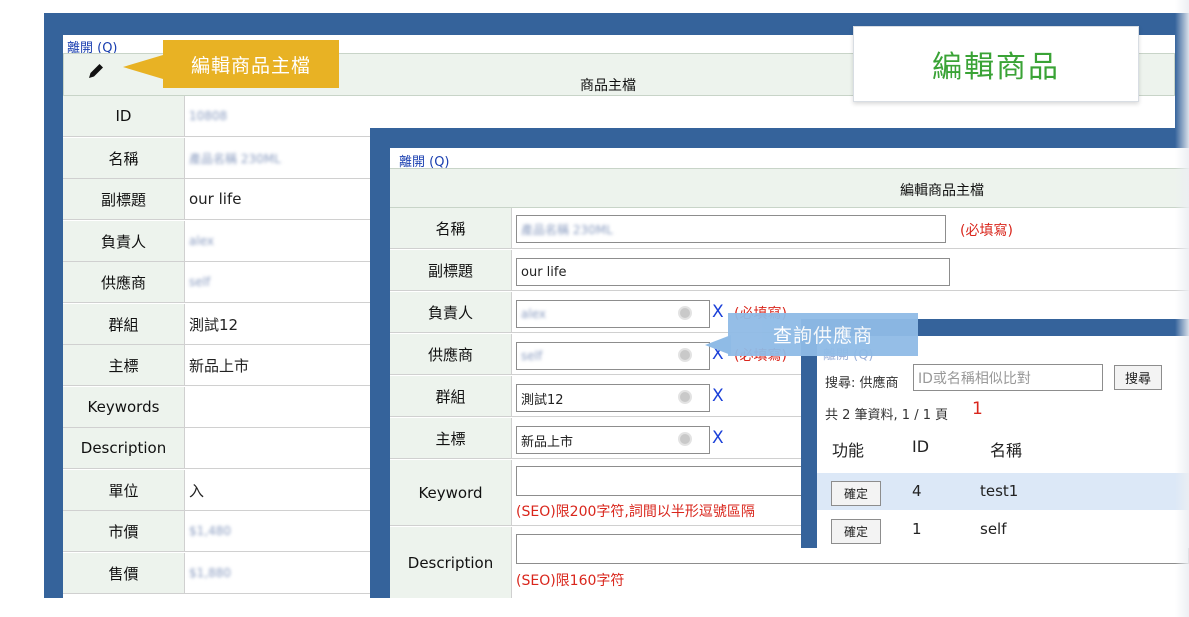 The image size is (1189, 617). What do you see at coordinates (993, 529) in the screenshot?
I see `row-name: self` at bounding box center [993, 529].